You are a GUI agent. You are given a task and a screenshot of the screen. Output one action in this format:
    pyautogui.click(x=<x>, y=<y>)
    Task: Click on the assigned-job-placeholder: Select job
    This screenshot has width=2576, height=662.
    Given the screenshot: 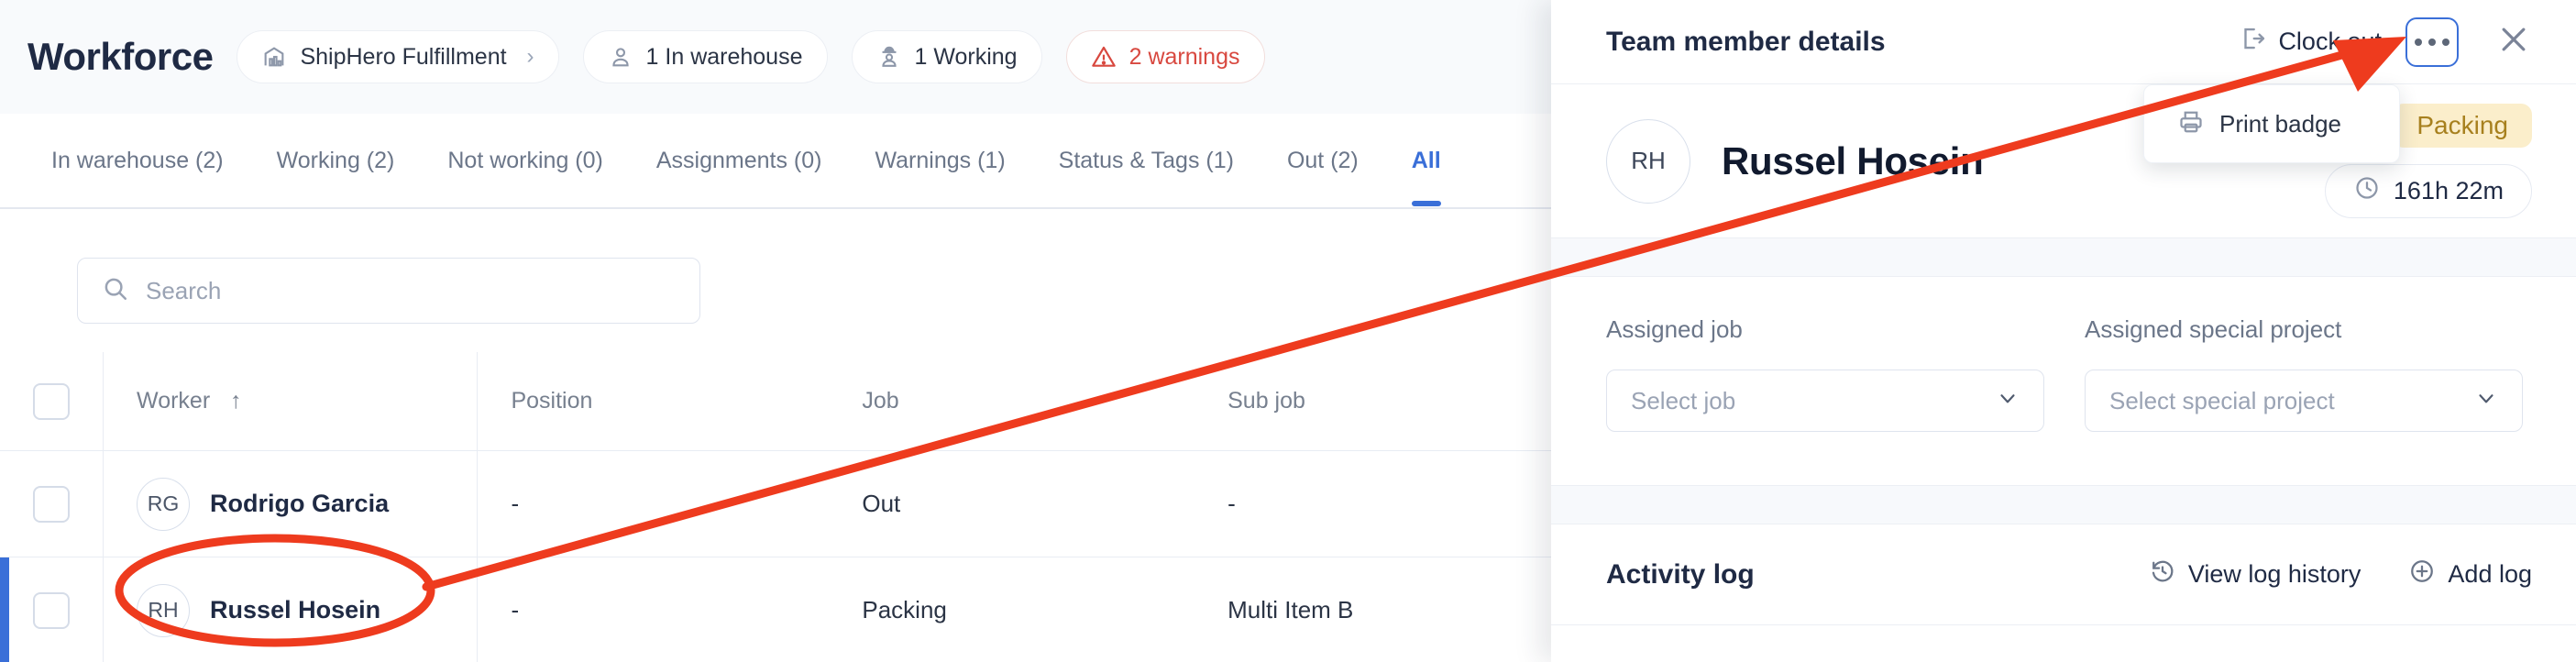 What is the action you would take?
    pyautogui.click(x=1683, y=400)
    